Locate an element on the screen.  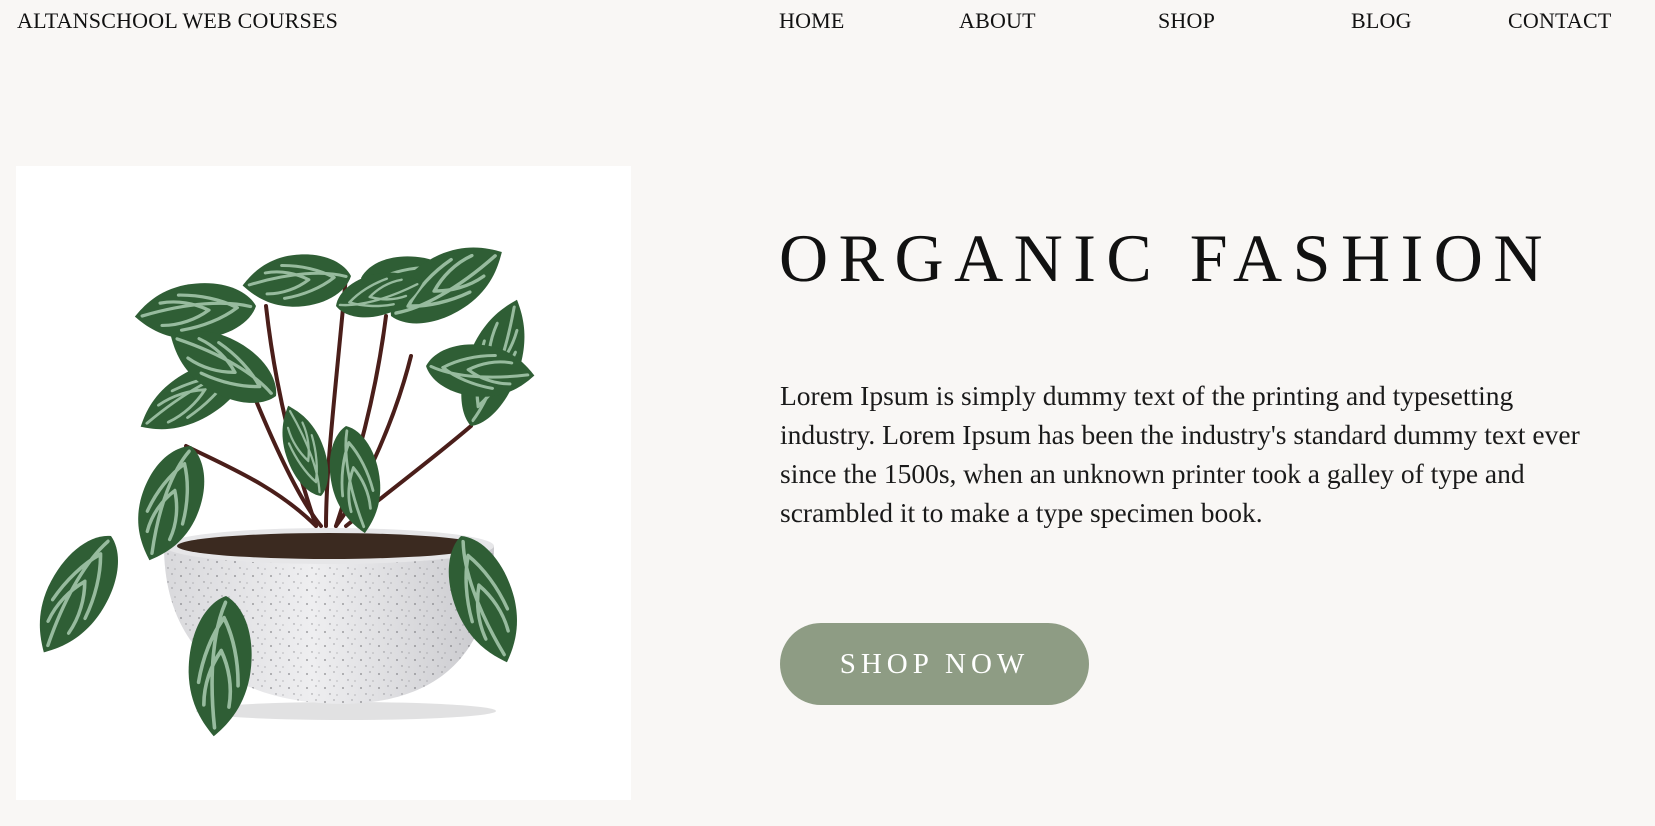
nav-about: ABOUT is located at coordinates (997, 21).